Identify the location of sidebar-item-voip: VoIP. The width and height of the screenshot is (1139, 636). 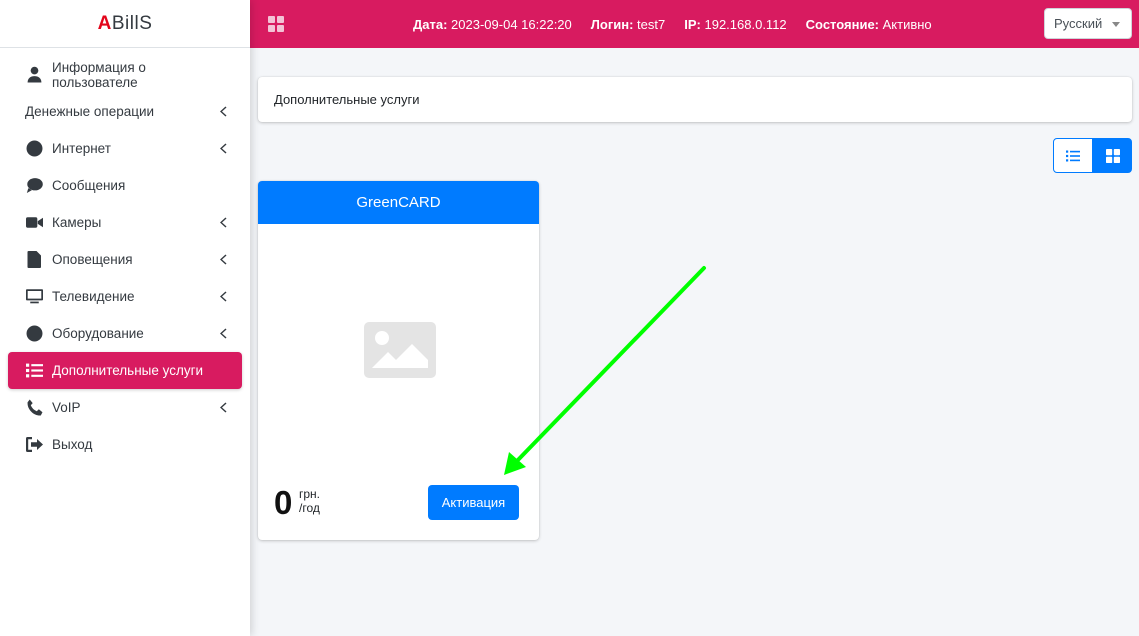
(125, 407).